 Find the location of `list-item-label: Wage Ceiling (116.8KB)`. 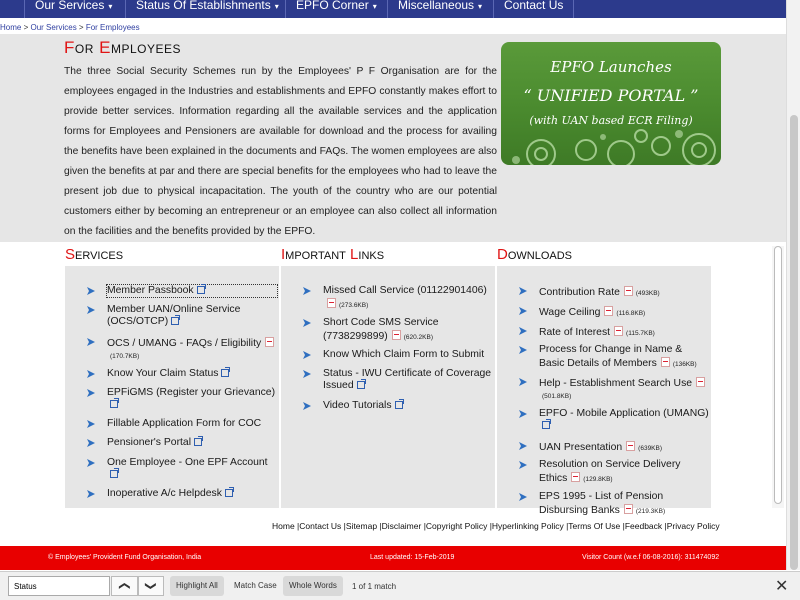

list-item-label: Wage Ceiling (116.8KB) is located at coordinates (624, 312).